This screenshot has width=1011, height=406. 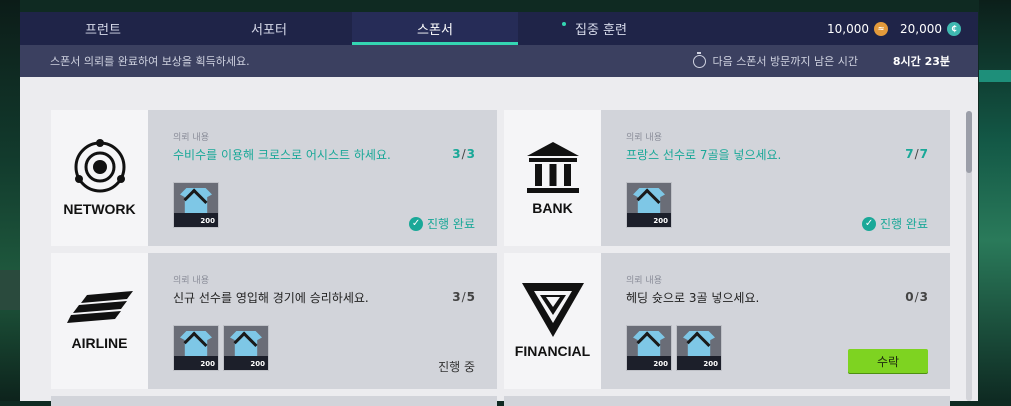 I want to click on scrollbar-thumb, so click(x=969, y=142).